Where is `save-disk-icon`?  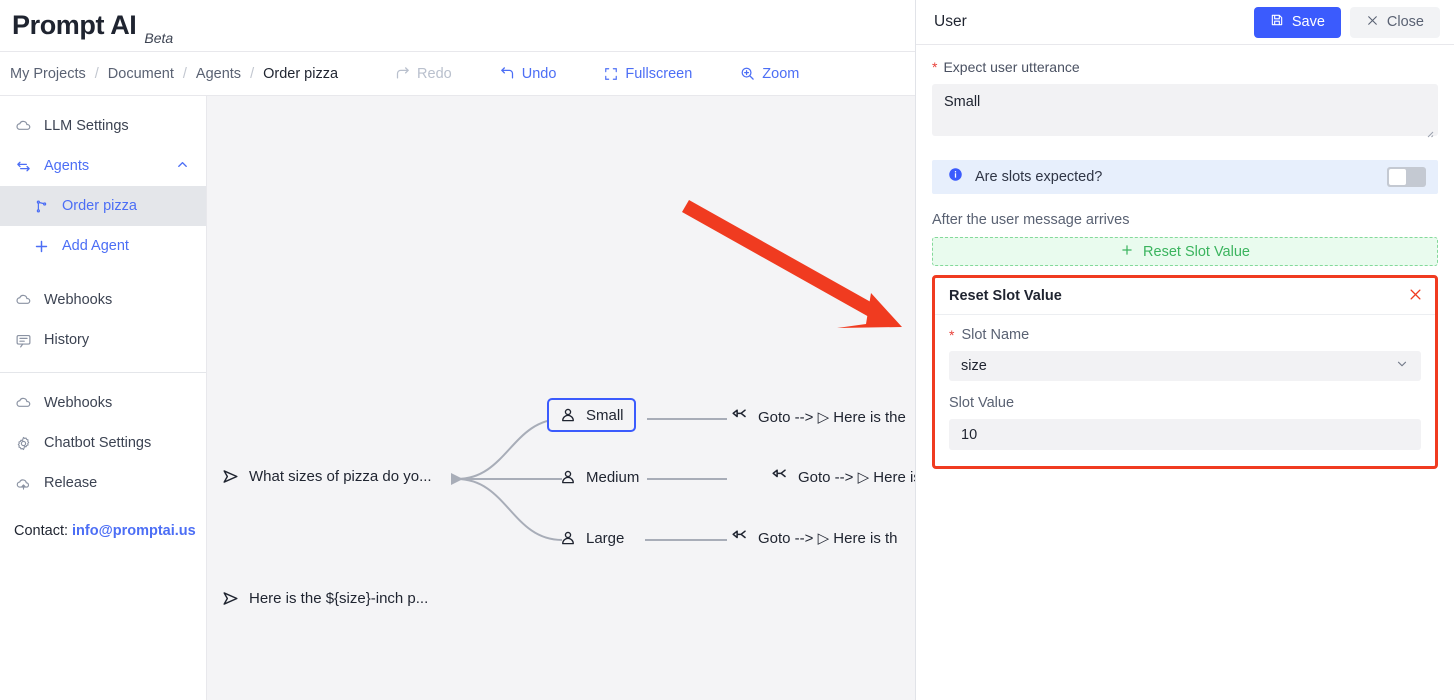
save-disk-icon is located at coordinates (1277, 22).